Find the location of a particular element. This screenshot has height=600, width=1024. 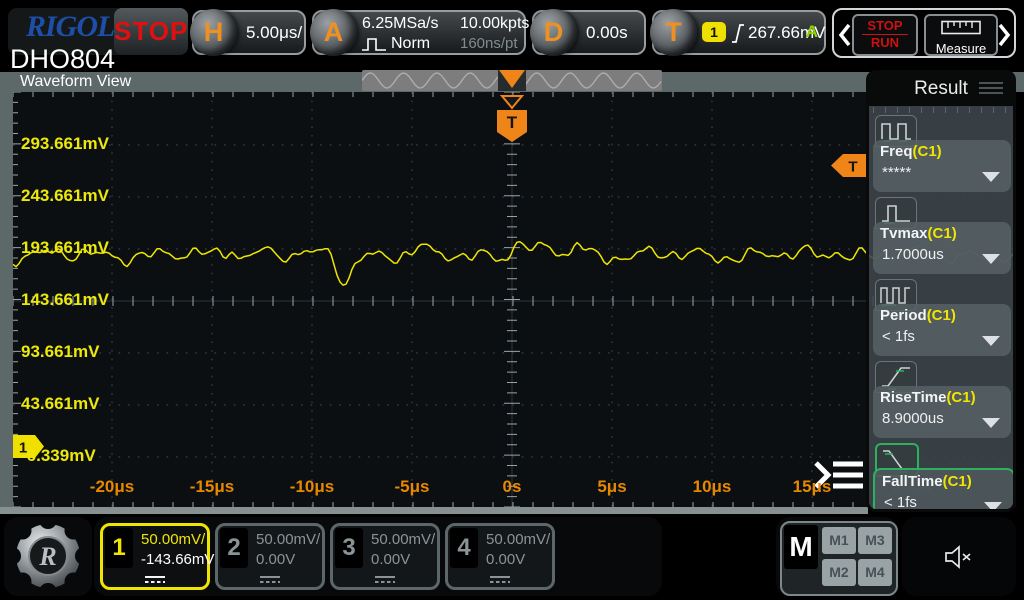

horizontal-scale-button: H 5.00μs/ is located at coordinates (248, 32).